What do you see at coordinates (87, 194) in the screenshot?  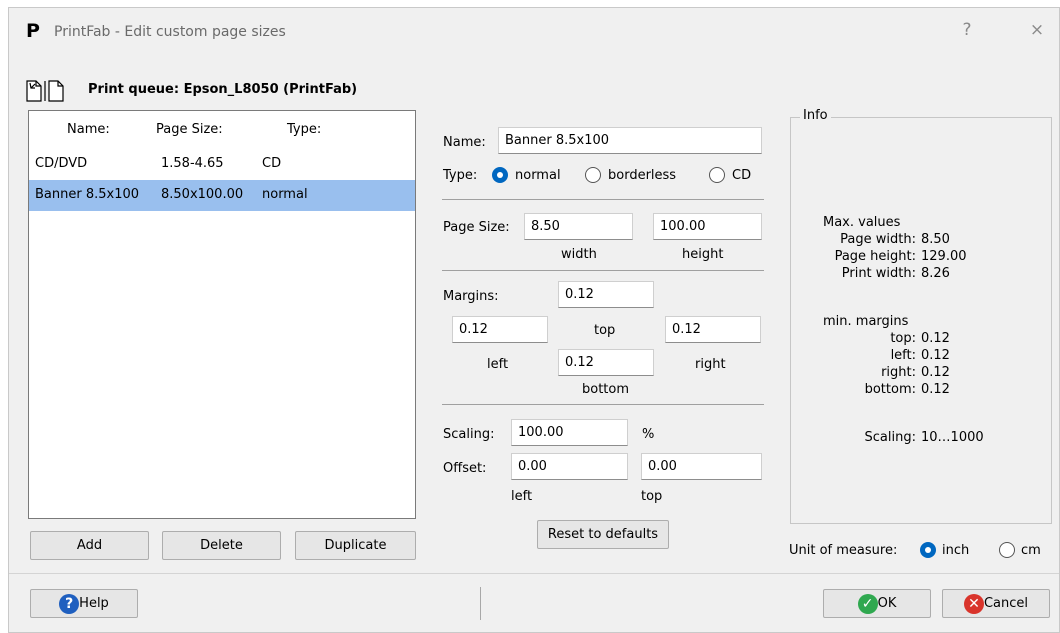 I see `row-name: Banner 8.5x100` at bounding box center [87, 194].